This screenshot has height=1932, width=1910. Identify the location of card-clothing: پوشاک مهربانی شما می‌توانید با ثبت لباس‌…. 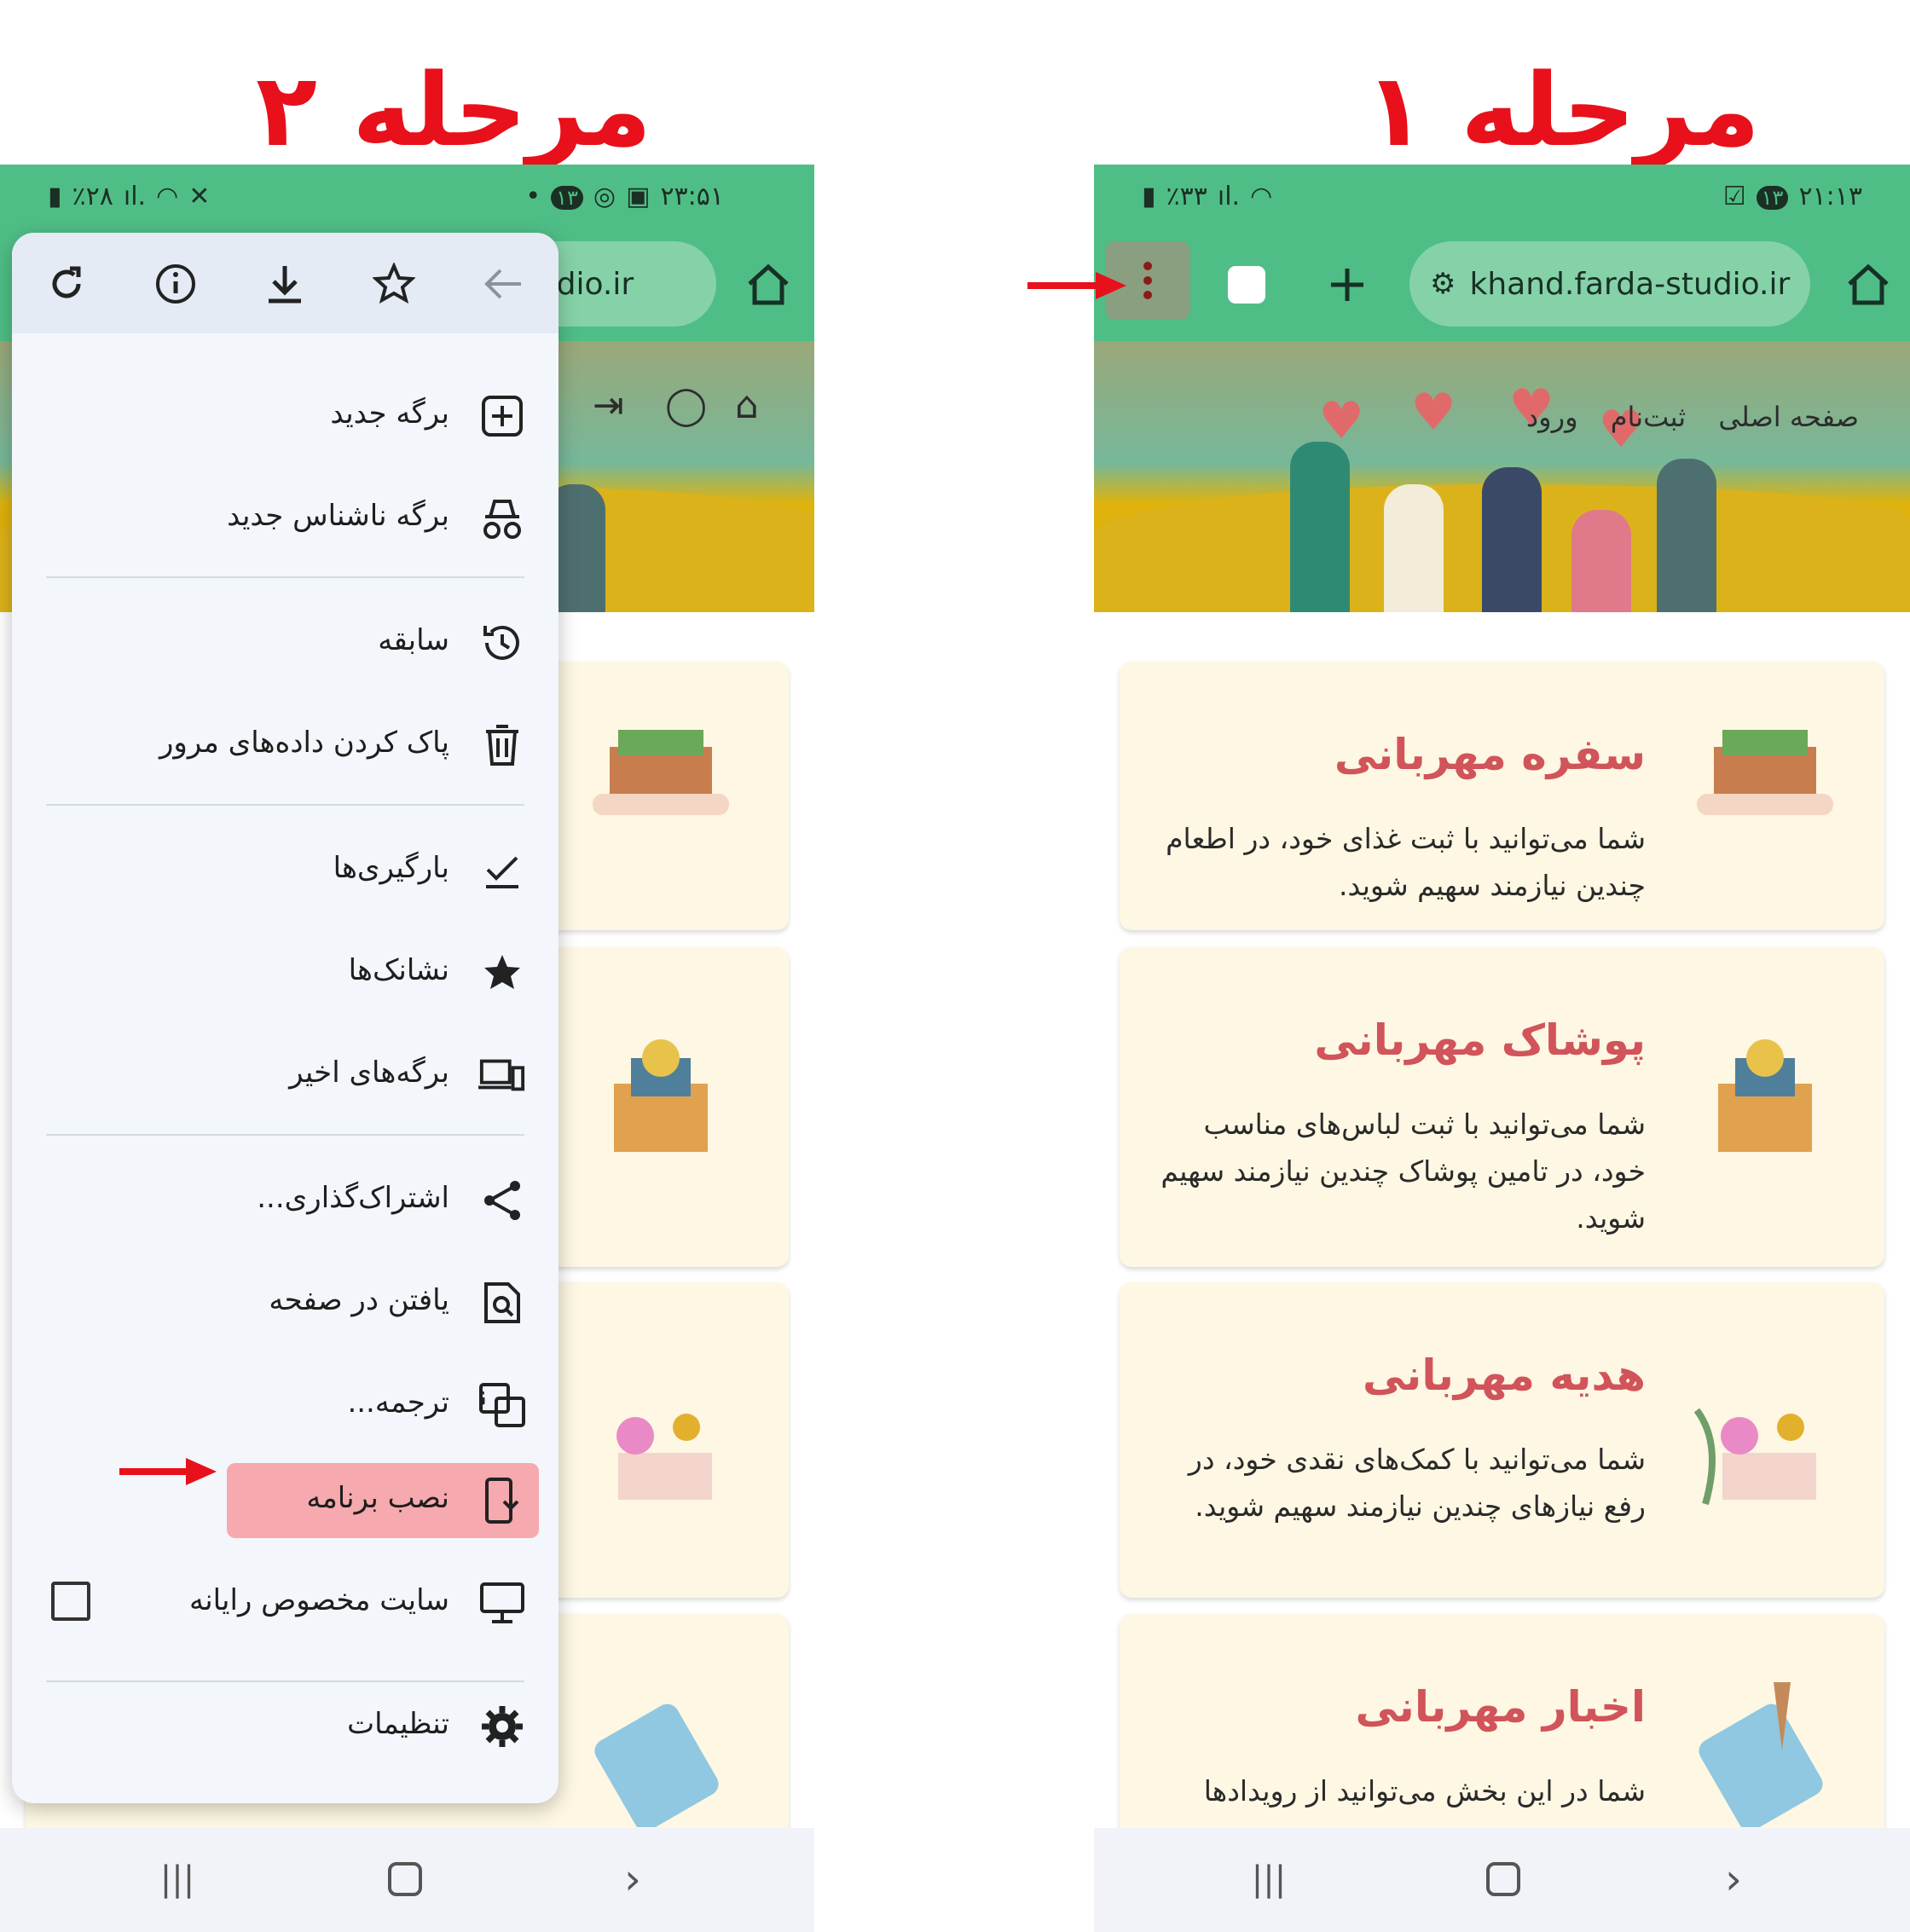
(1502, 1107).